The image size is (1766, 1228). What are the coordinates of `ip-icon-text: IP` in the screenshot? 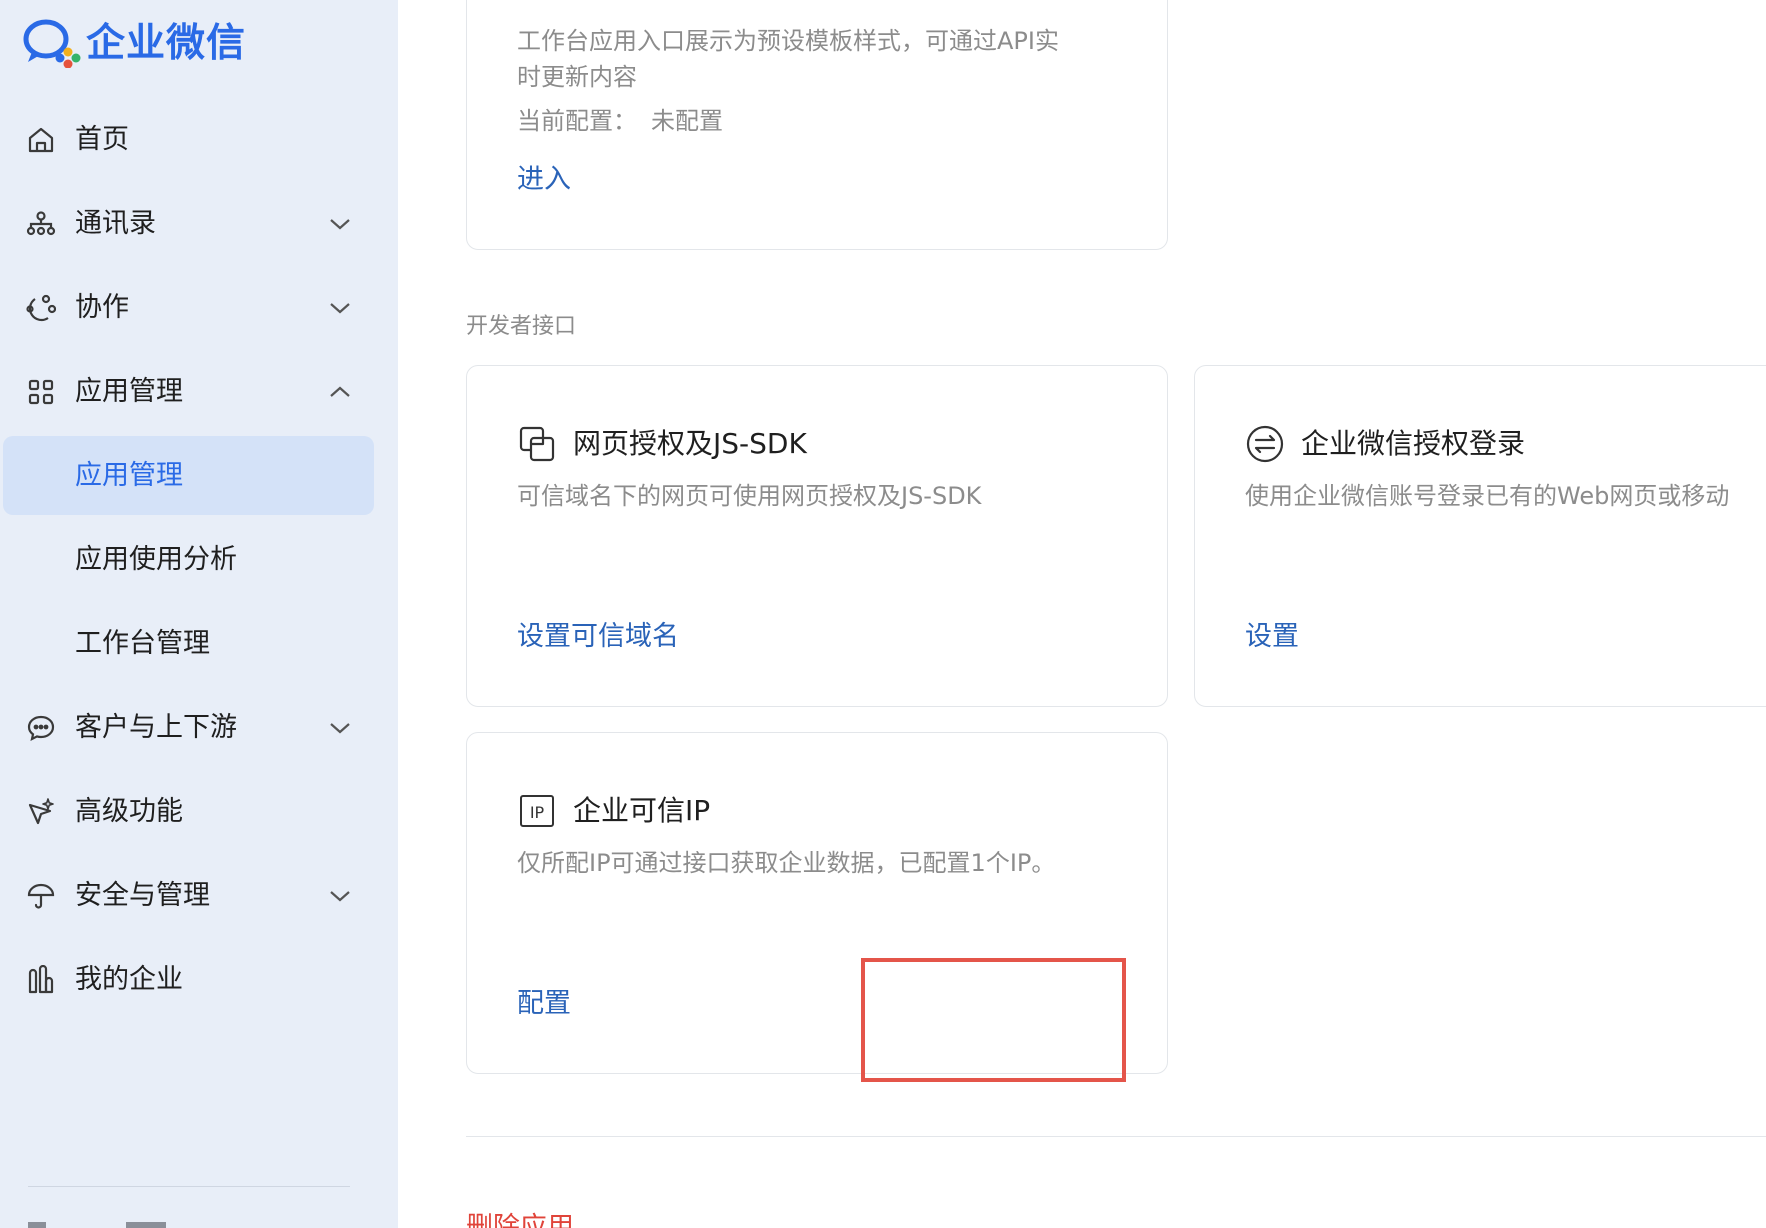 It's located at (537, 812).